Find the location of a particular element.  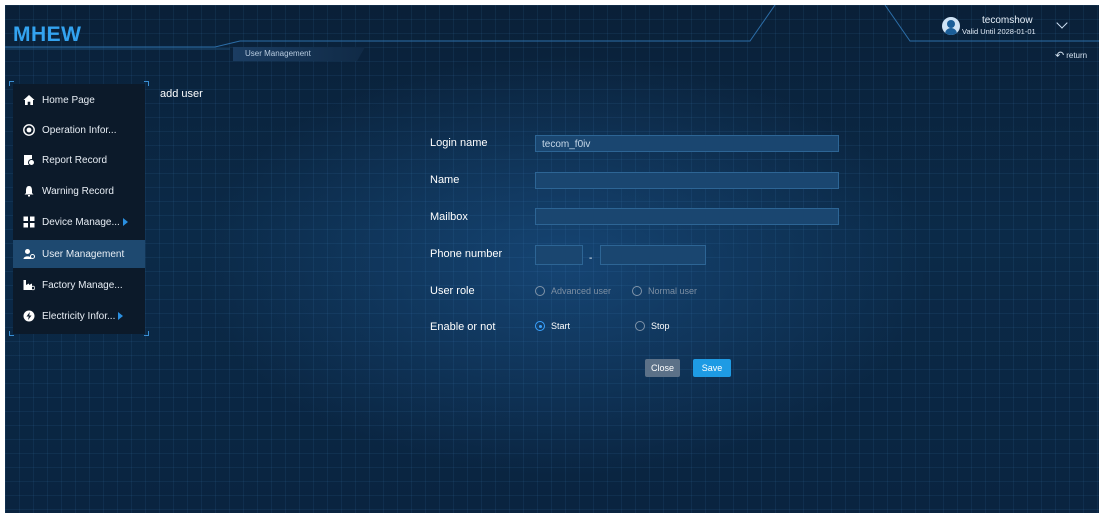

sidebar-item-home-page: Home Page is located at coordinates (79, 100).